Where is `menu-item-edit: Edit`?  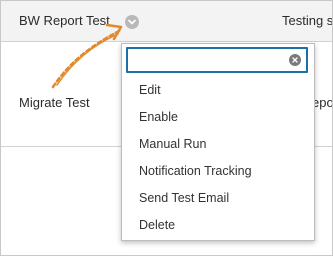 menu-item-edit: Edit is located at coordinates (217, 90).